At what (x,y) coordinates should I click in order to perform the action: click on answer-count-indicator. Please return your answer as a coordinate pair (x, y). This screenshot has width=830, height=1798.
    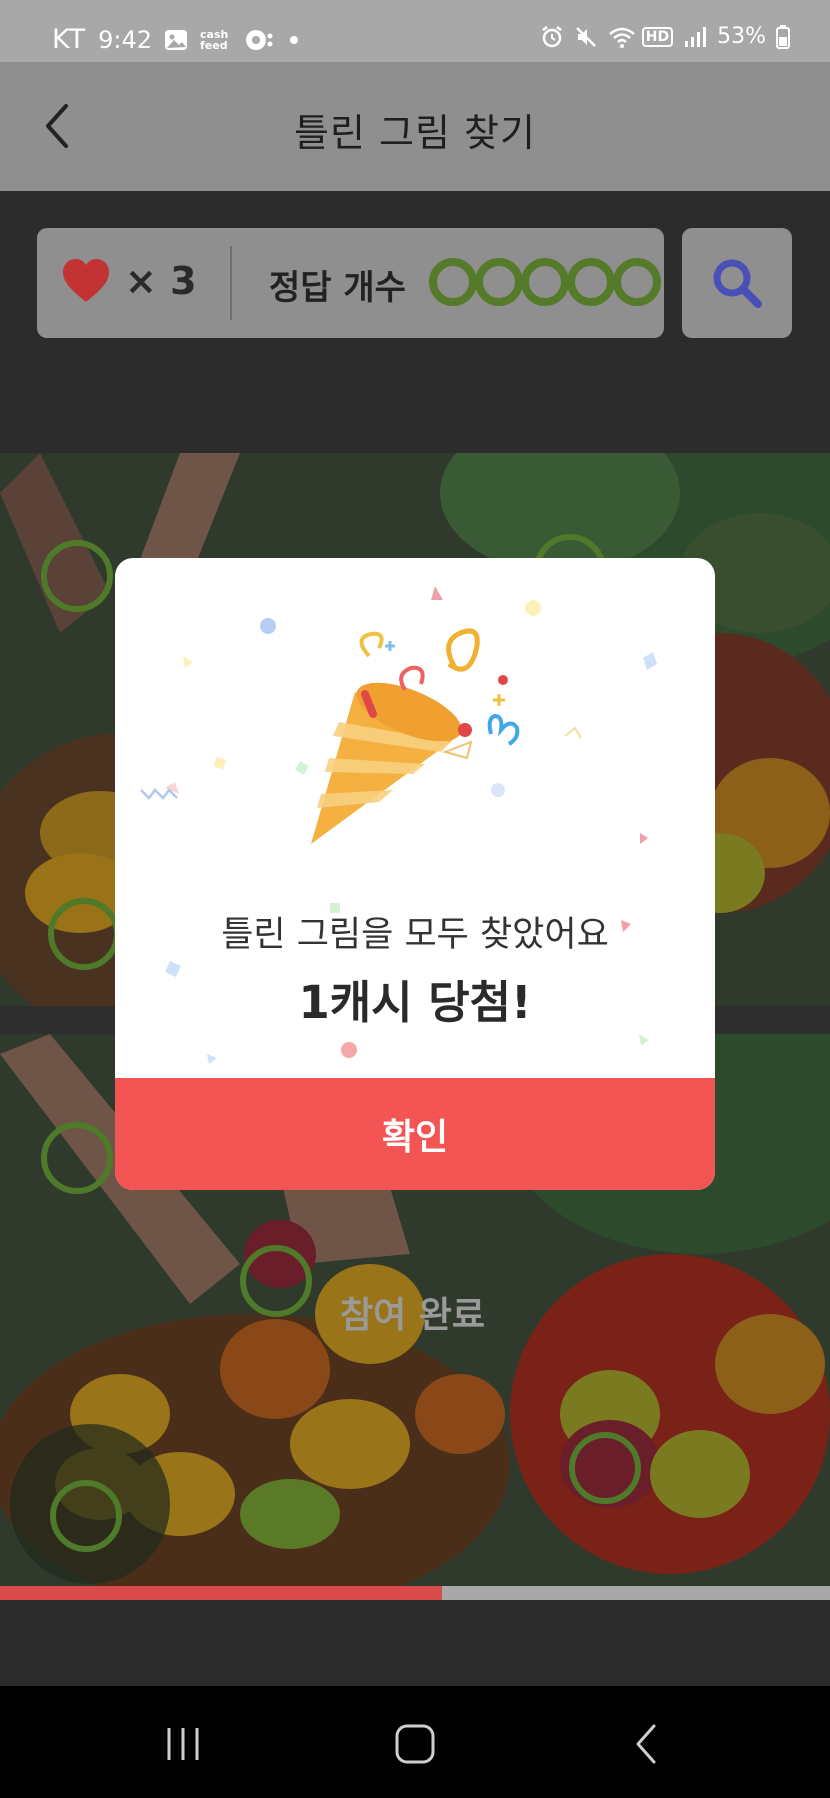
    Looking at the image, I should click on (545, 282).